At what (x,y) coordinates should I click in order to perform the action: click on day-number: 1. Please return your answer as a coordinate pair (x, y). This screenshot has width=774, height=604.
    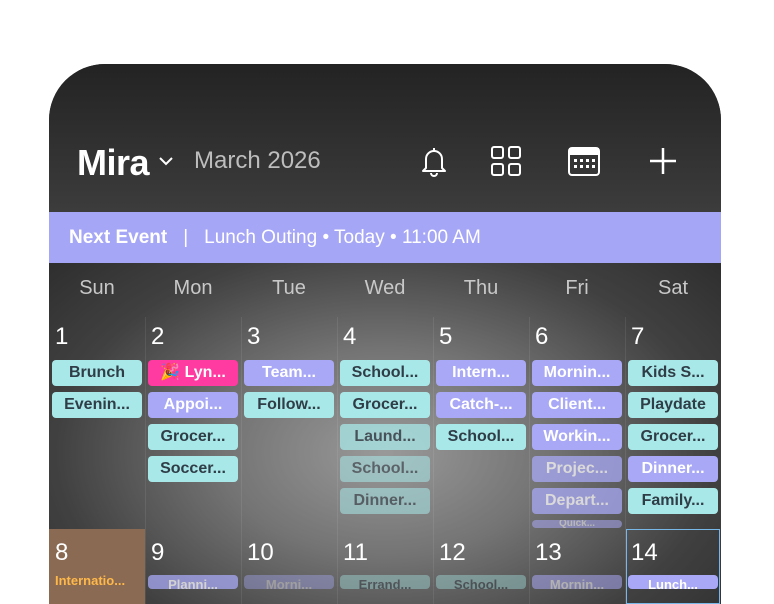
    Looking at the image, I should click on (61, 337).